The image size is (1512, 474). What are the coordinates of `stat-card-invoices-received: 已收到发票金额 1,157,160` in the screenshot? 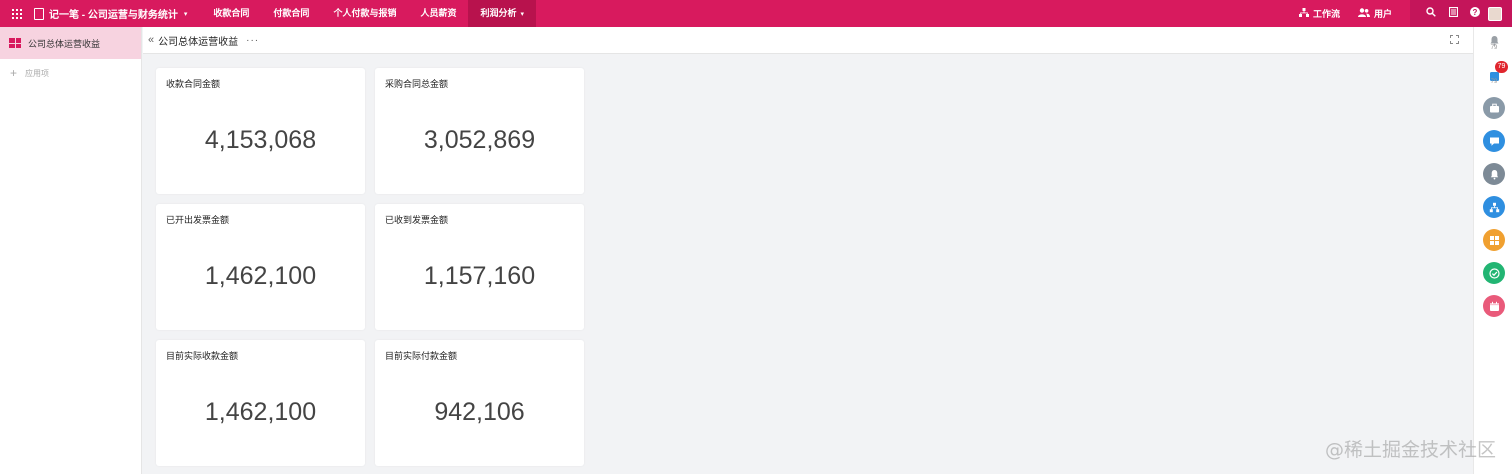 It's located at (479, 267).